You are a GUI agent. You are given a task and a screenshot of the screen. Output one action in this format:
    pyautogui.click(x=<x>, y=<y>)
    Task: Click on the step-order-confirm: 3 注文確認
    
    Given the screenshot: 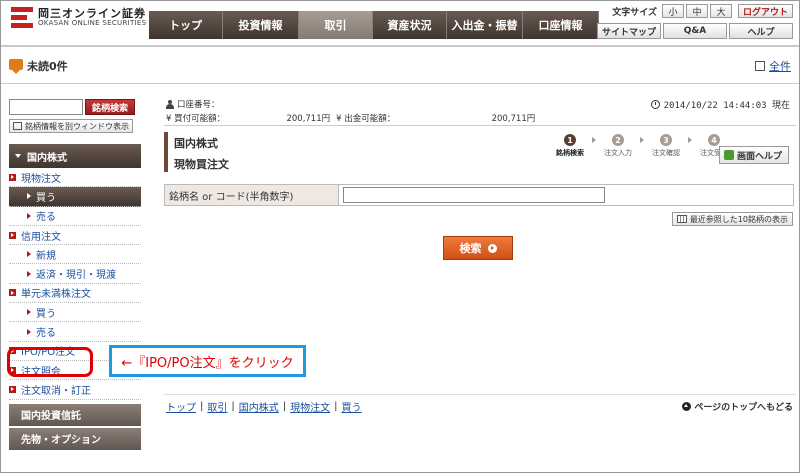 What is the action you would take?
    pyautogui.click(x=666, y=146)
    